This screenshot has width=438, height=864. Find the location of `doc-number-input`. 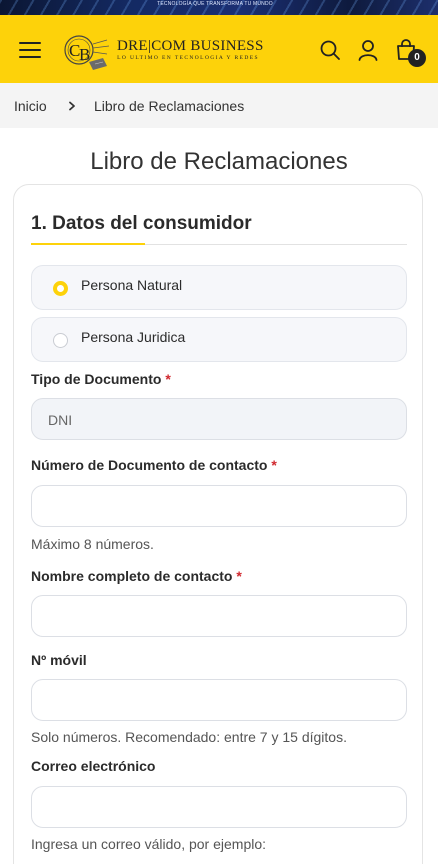

doc-number-input is located at coordinates (219, 506).